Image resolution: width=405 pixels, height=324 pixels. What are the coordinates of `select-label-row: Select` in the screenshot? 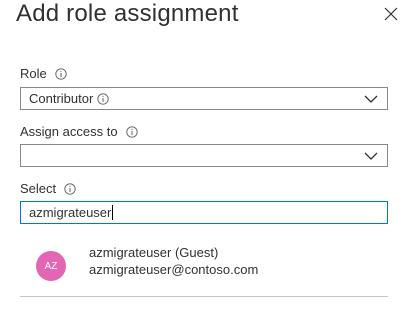 It's located at (48, 188).